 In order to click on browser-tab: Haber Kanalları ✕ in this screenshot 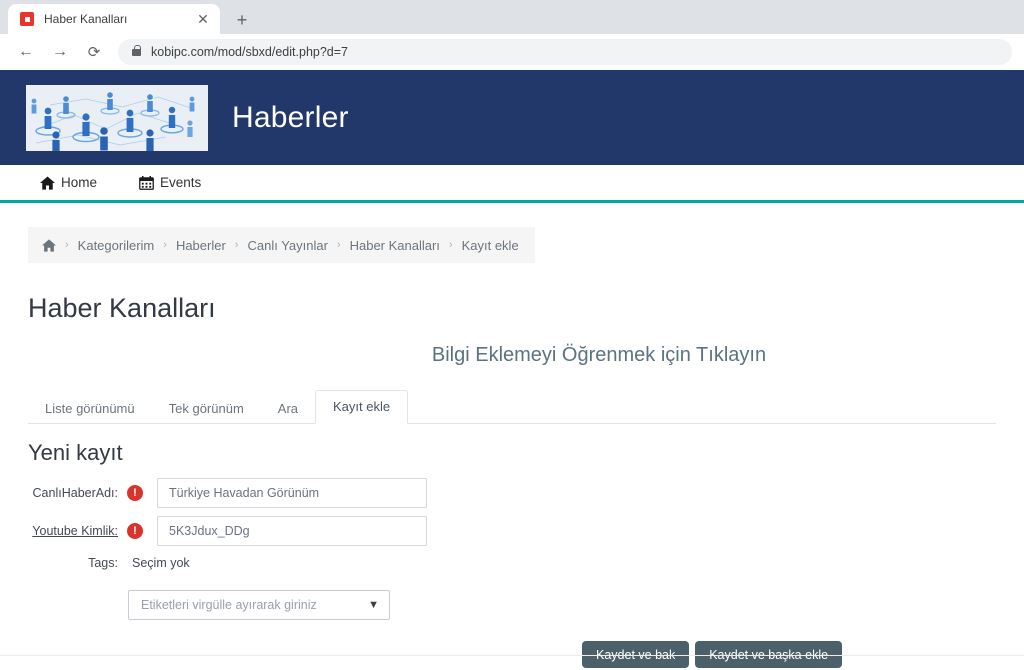, I will do `click(114, 19)`.